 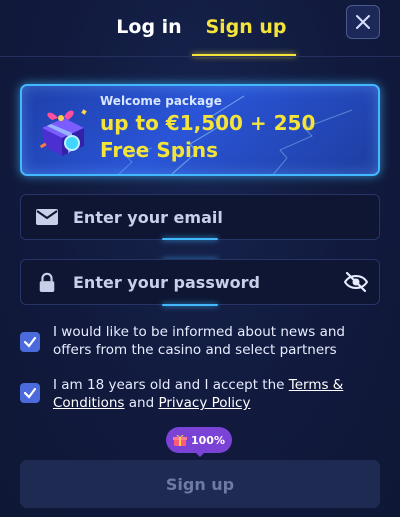 I want to click on age-consent-checkbox, so click(x=30, y=393).